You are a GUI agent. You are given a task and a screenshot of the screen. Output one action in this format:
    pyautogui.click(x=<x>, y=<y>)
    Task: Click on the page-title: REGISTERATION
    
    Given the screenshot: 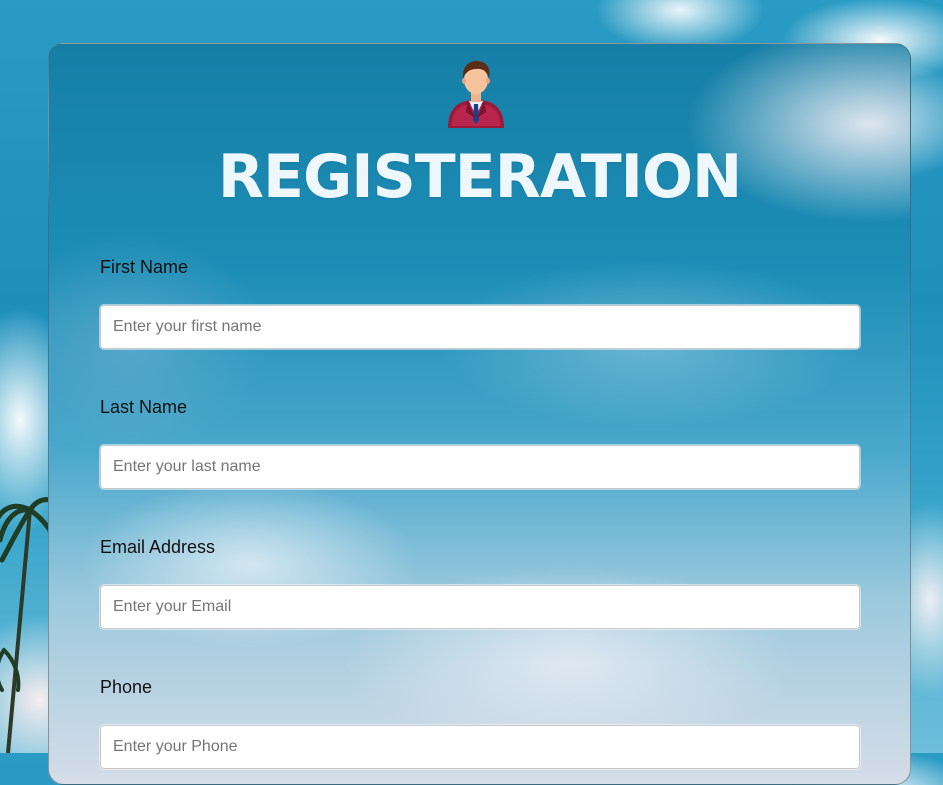 What is the action you would take?
    pyautogui.click(x=479, y=177)
    